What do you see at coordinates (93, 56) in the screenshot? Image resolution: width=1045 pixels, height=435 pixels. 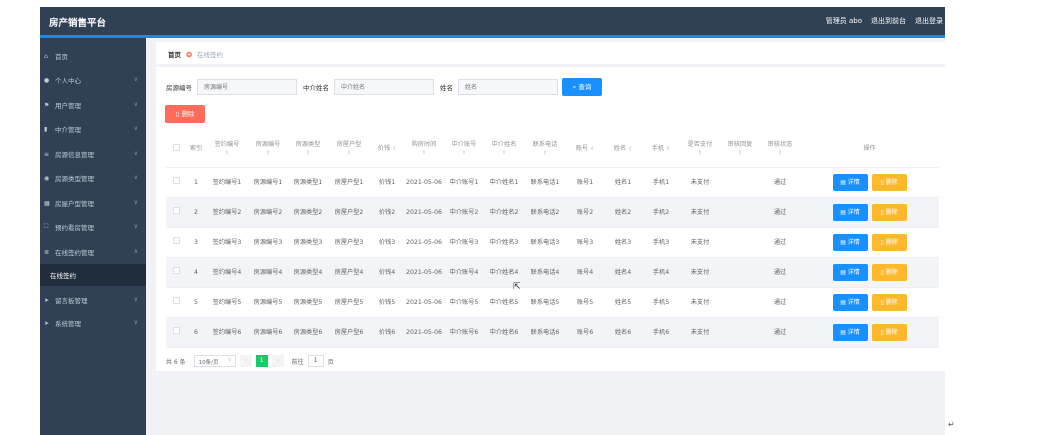 I see `sidebar-item-home: ⌂ 首页` at bounding box center [93, 56].